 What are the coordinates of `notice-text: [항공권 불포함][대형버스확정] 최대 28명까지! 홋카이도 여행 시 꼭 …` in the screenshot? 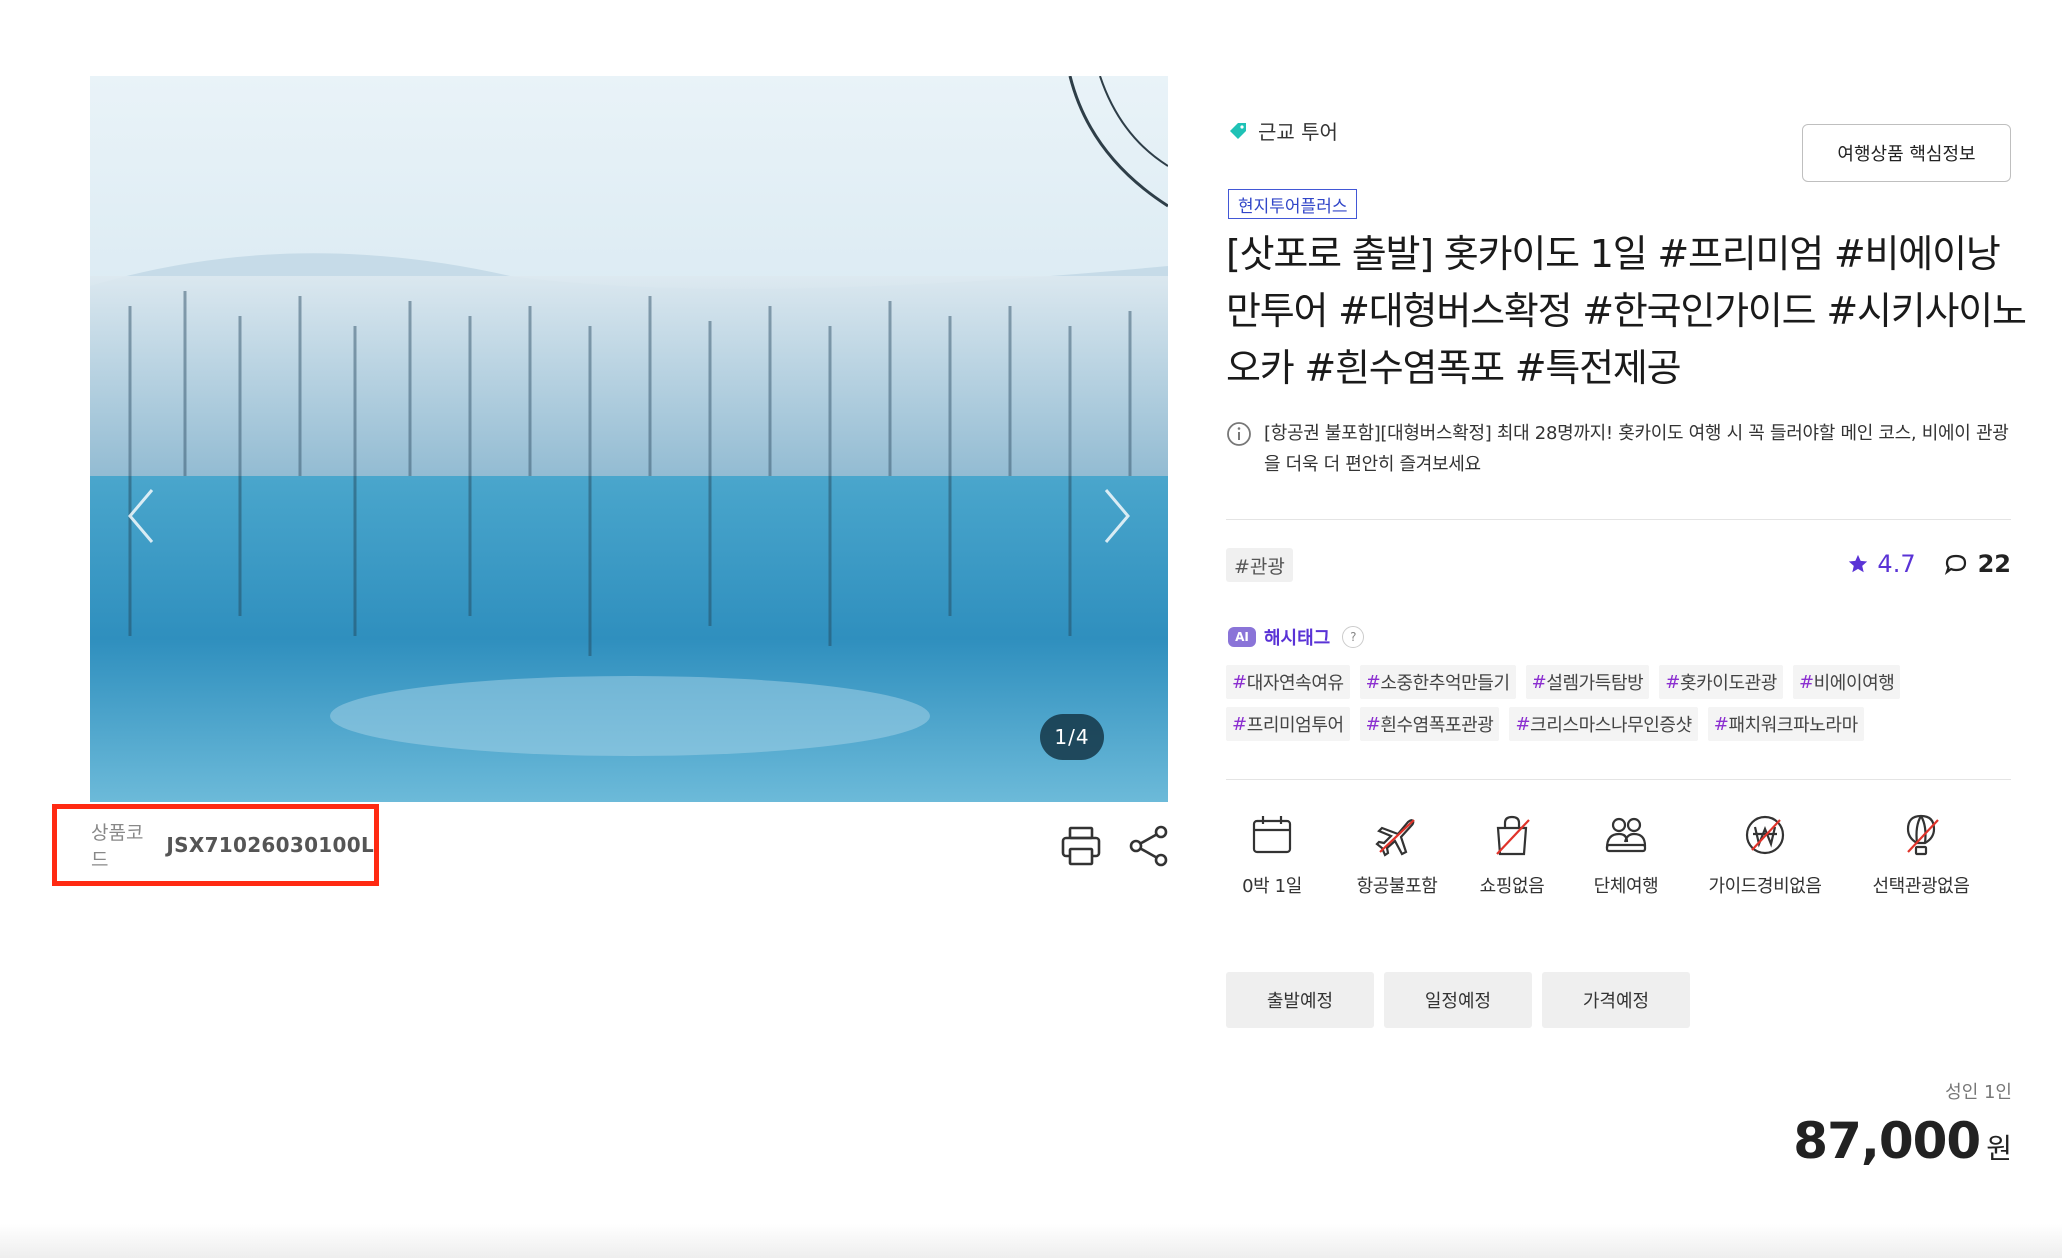 It's located at (1636, 449).